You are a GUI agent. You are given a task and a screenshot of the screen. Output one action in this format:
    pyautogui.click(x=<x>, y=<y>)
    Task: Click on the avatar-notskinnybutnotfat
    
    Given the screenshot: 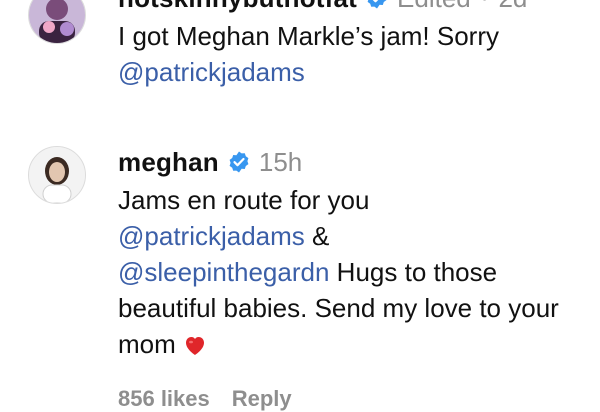 What is the action you would take?
    pyautogui.click(x=57, y=22)
    